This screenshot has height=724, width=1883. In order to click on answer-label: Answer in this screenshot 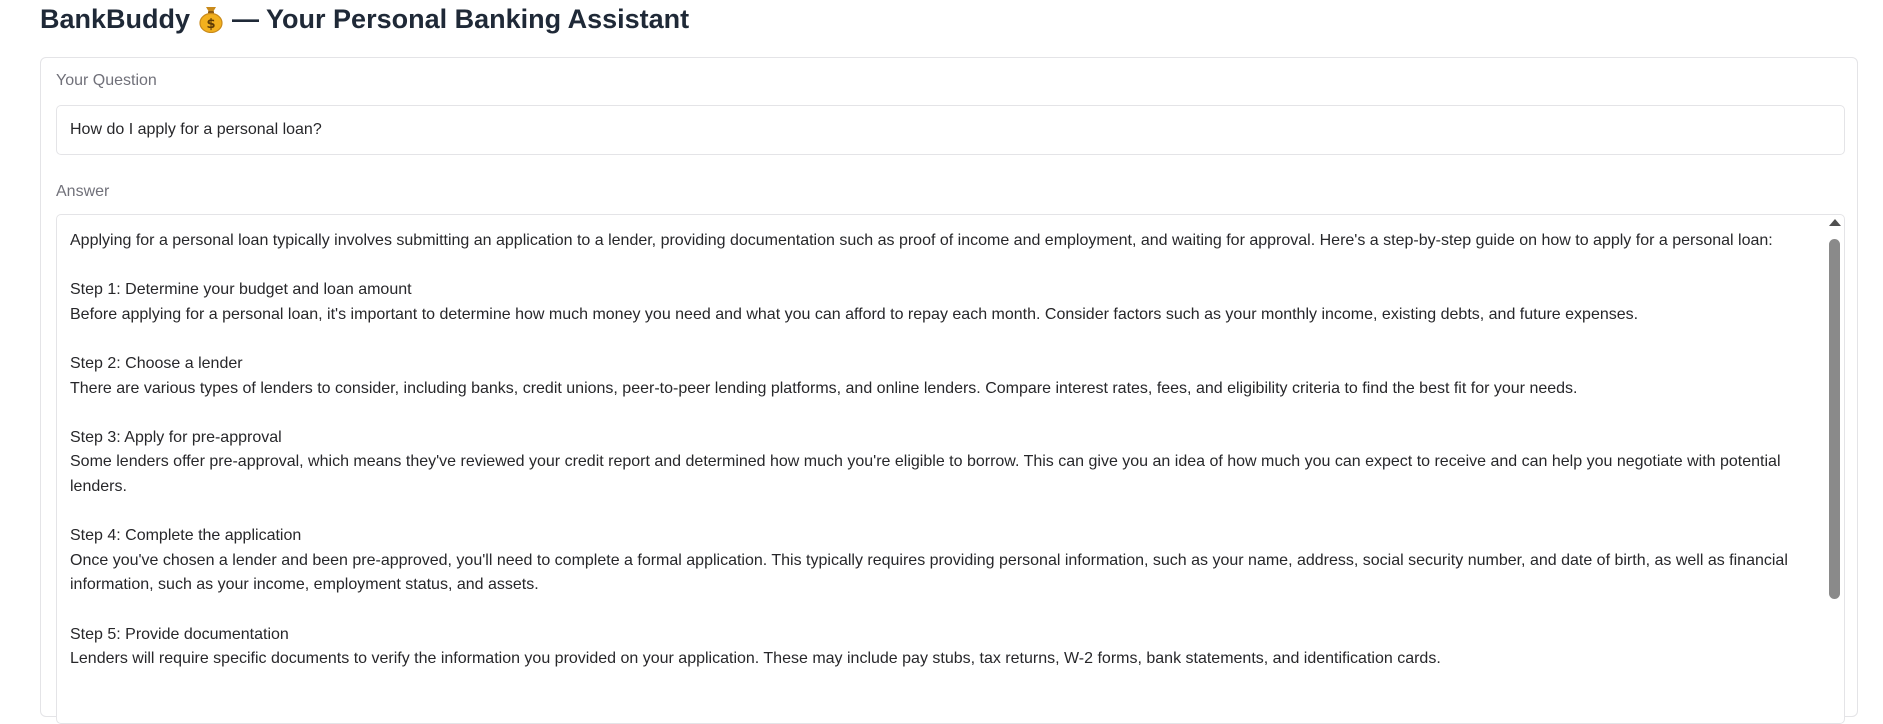, I will do `click(83, 191)`.